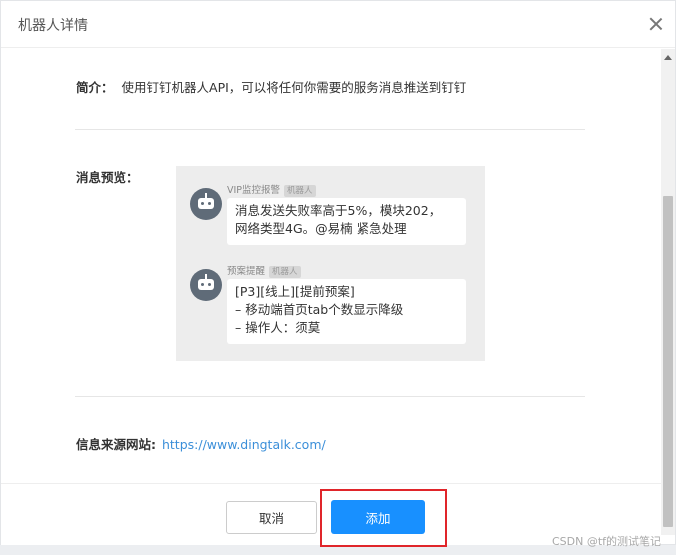 This screenshot has height=555, width=676. What do you see at coordinates (668, 57) in the screenshot?
I see `scroll-up-icon` at bounding box center [668, 57].